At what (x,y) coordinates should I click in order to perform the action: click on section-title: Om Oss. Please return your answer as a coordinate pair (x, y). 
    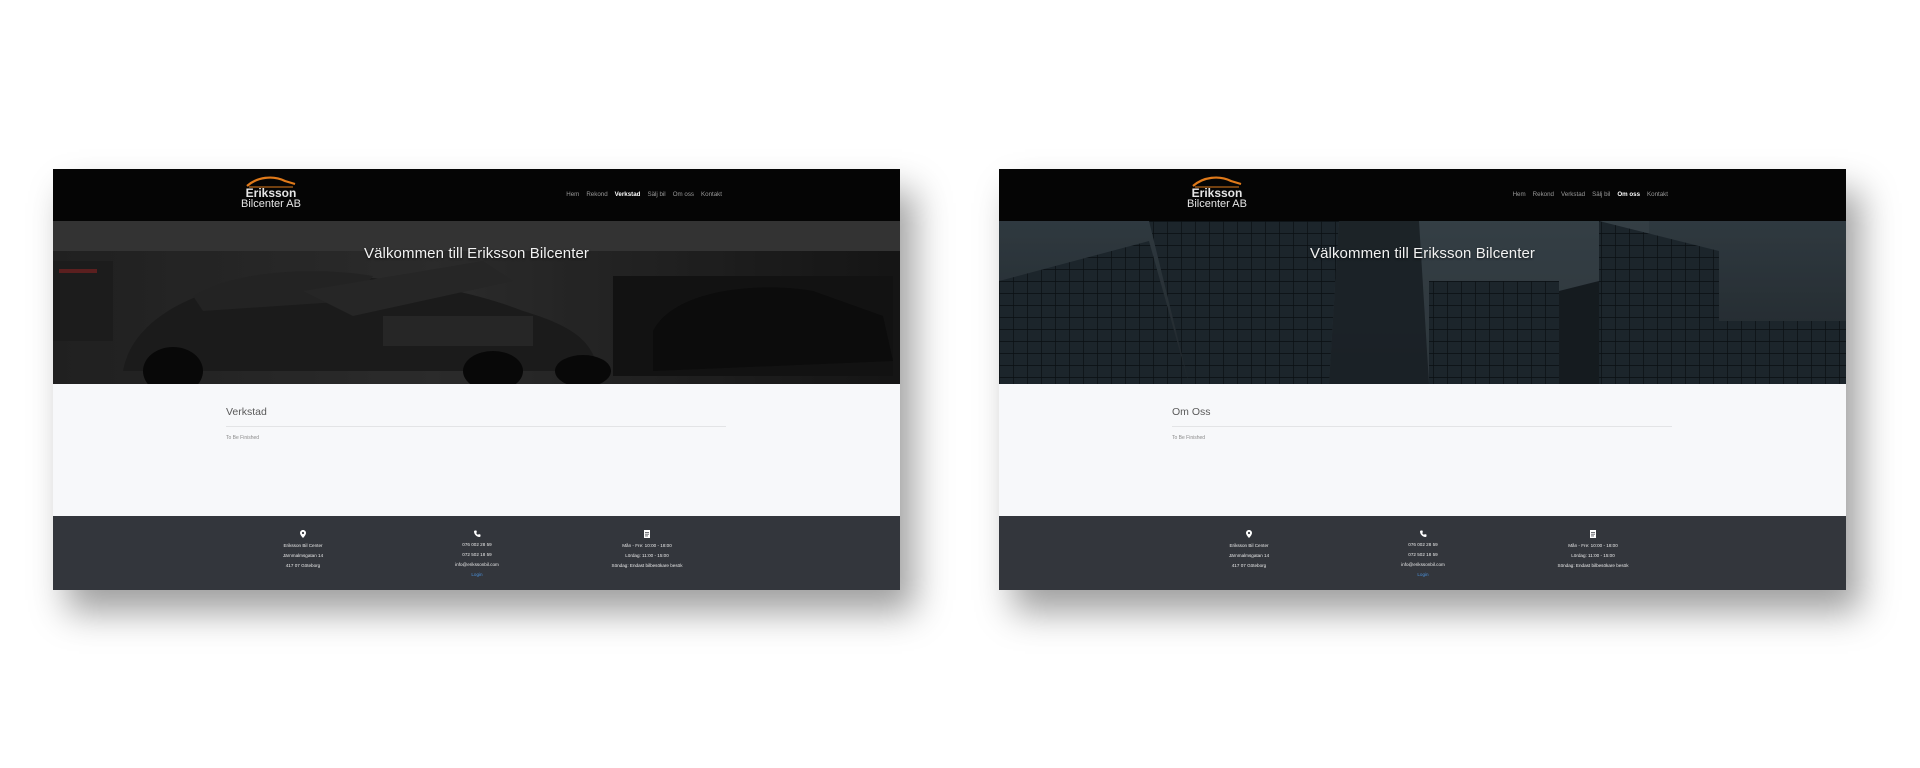
    Looking at the image, I should click on (1191, 412).